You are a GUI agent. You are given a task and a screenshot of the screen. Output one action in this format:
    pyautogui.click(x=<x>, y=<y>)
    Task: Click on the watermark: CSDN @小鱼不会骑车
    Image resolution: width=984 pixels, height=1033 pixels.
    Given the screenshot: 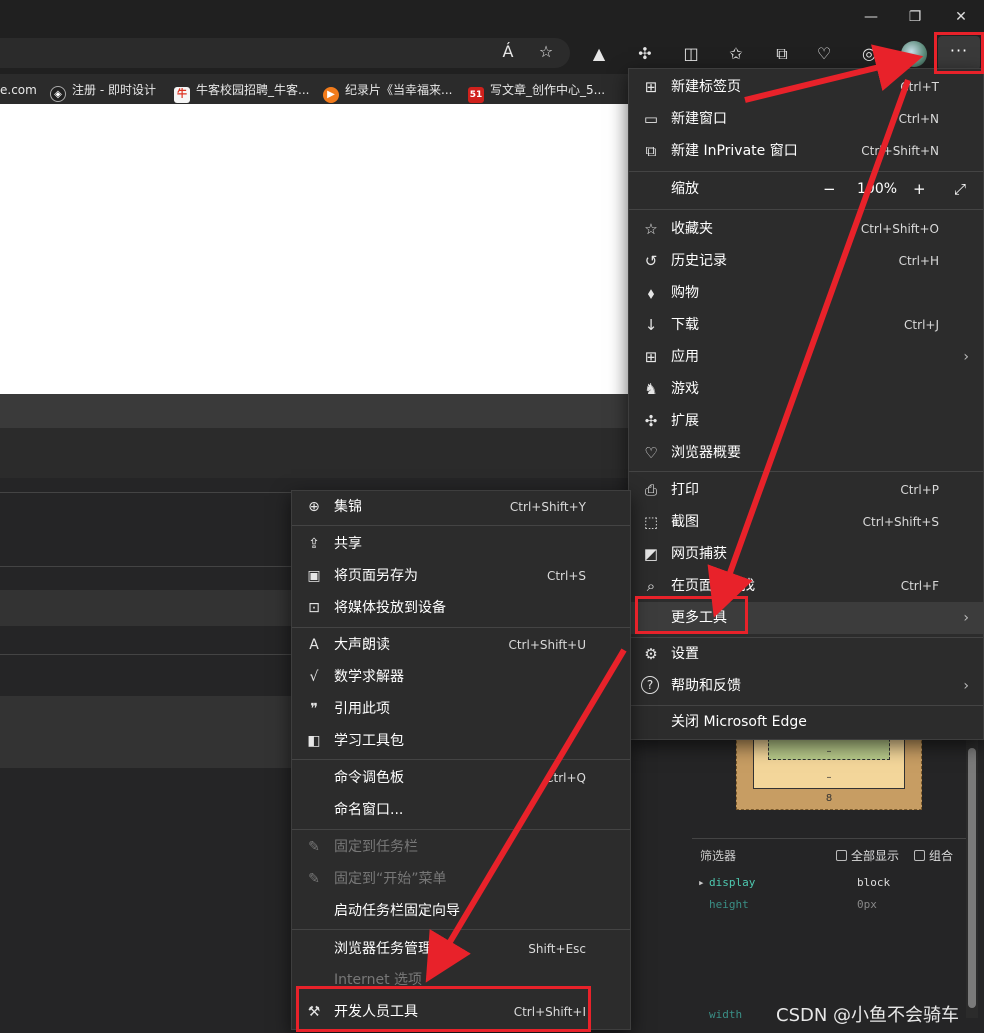 What is the action you would take?
    pyautogui.click(x=868, y=1015)
    